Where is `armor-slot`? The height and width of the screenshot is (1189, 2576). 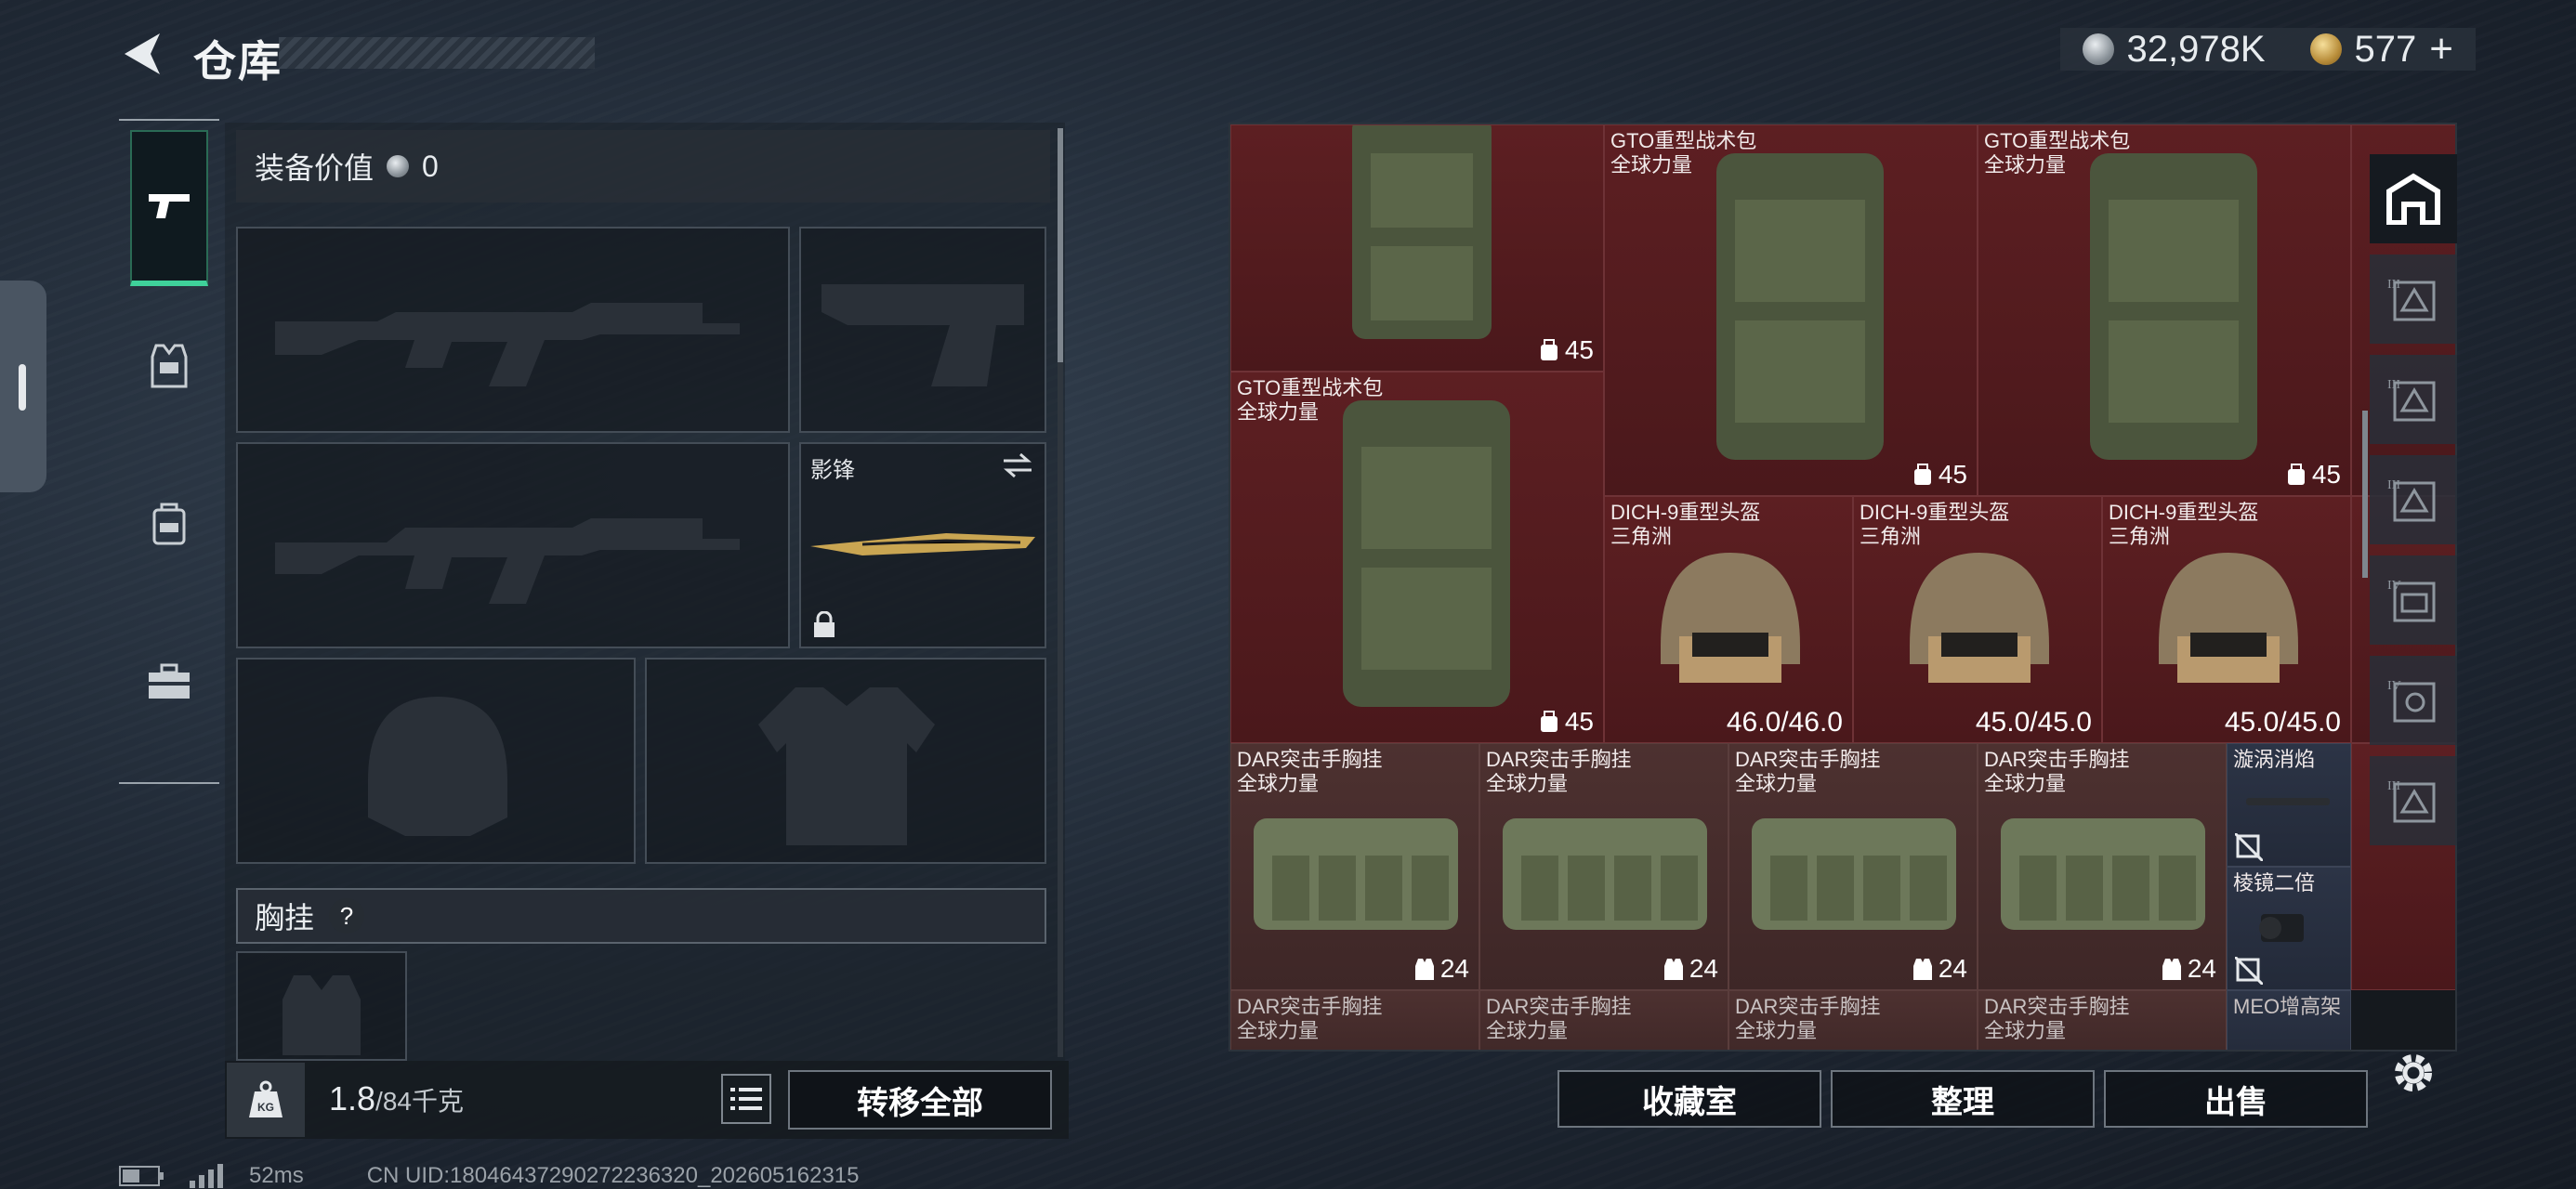
armor-slot is located at coordinates (845, 761).